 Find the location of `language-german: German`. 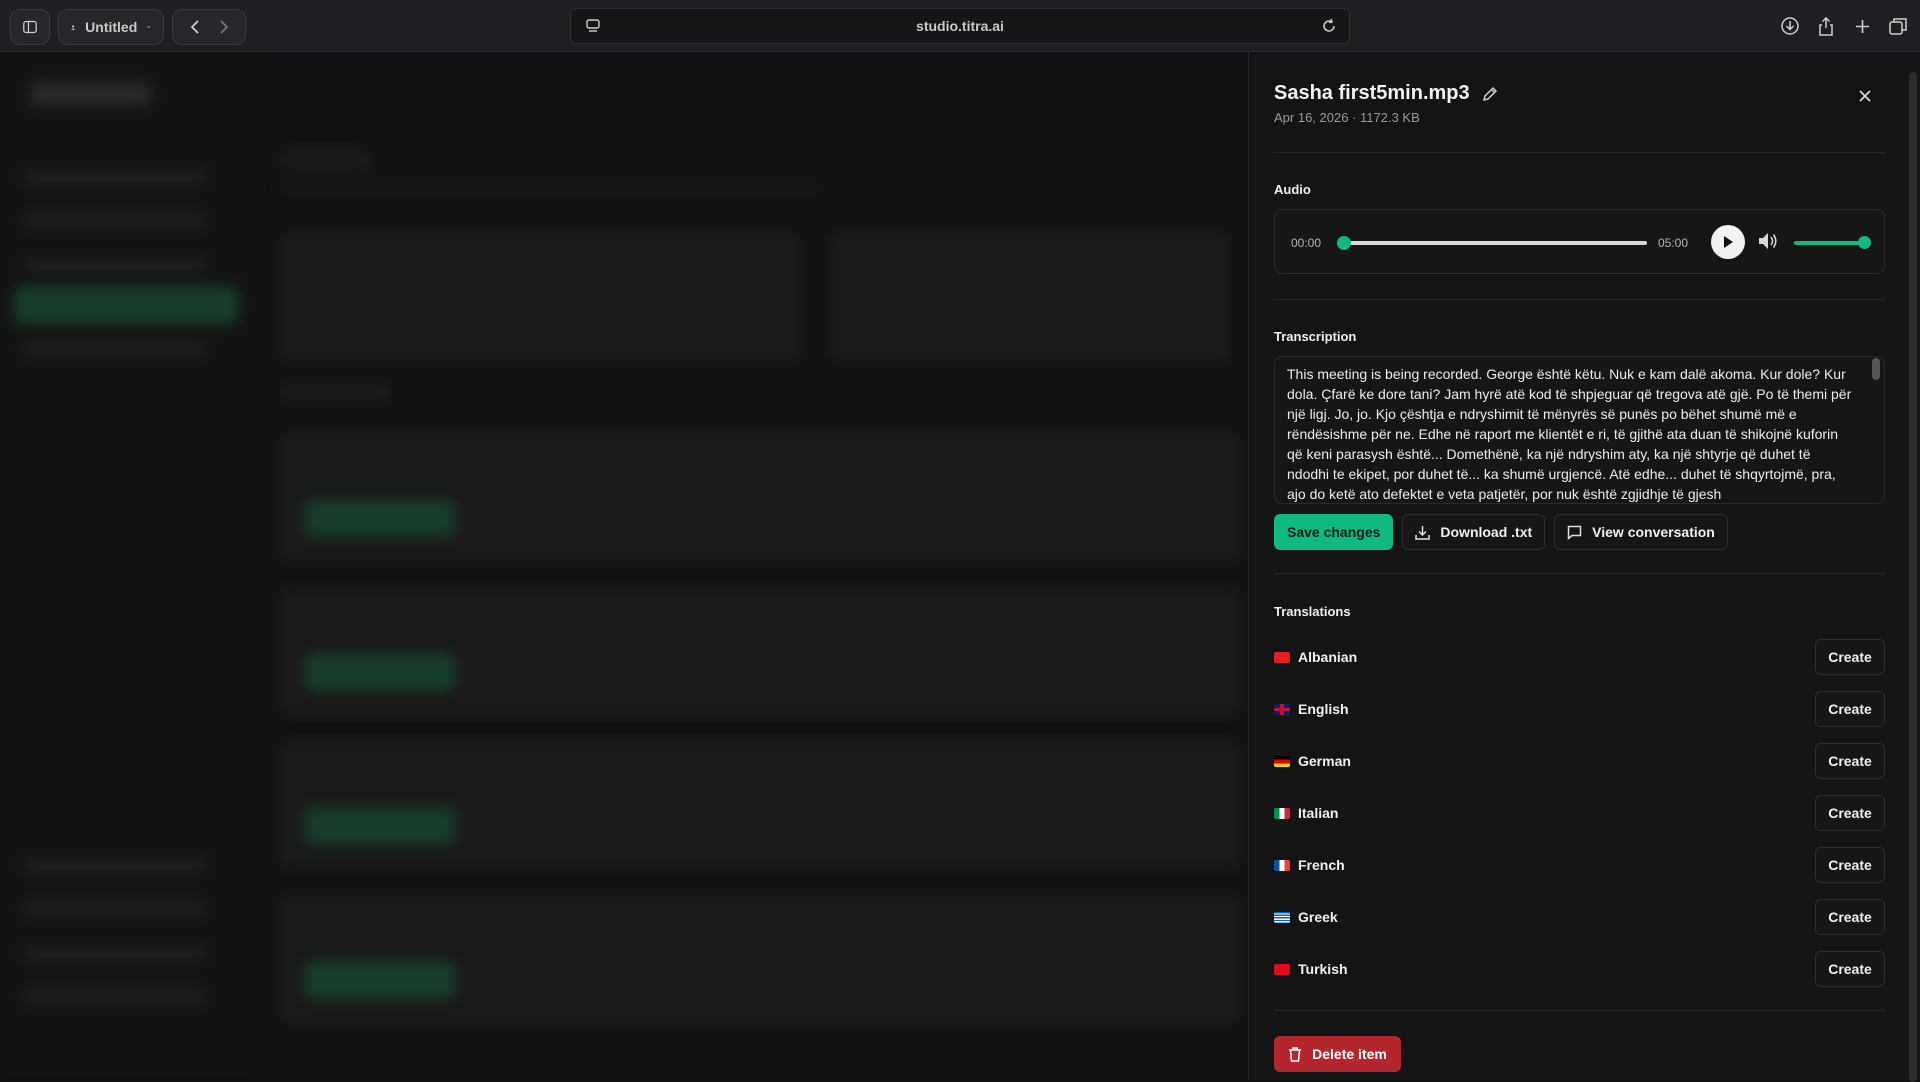

language-german: German is located at coordinates (1312, 761).